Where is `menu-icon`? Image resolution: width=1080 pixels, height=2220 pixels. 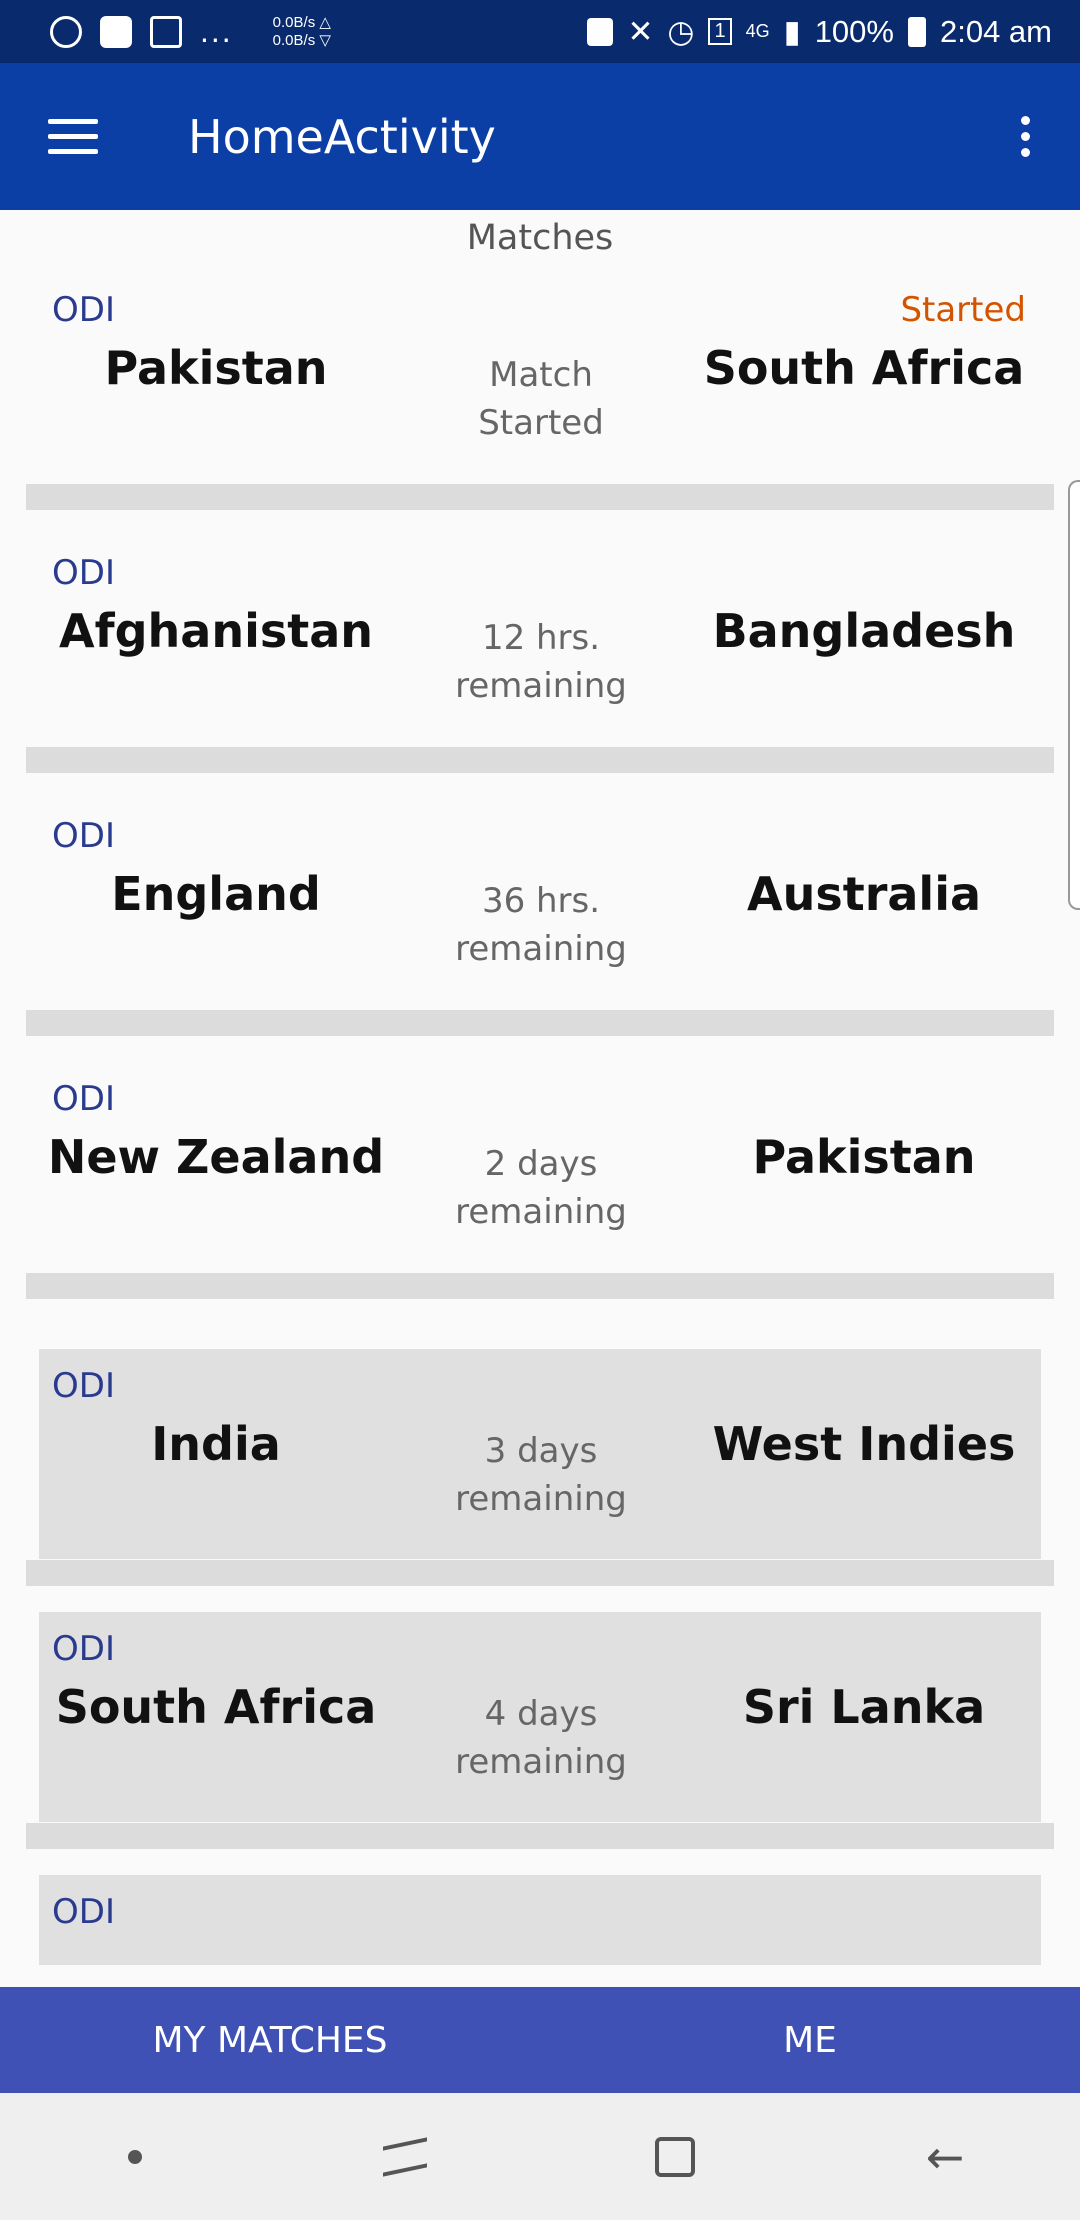
menu-icon is located at coordinates (73, 136).